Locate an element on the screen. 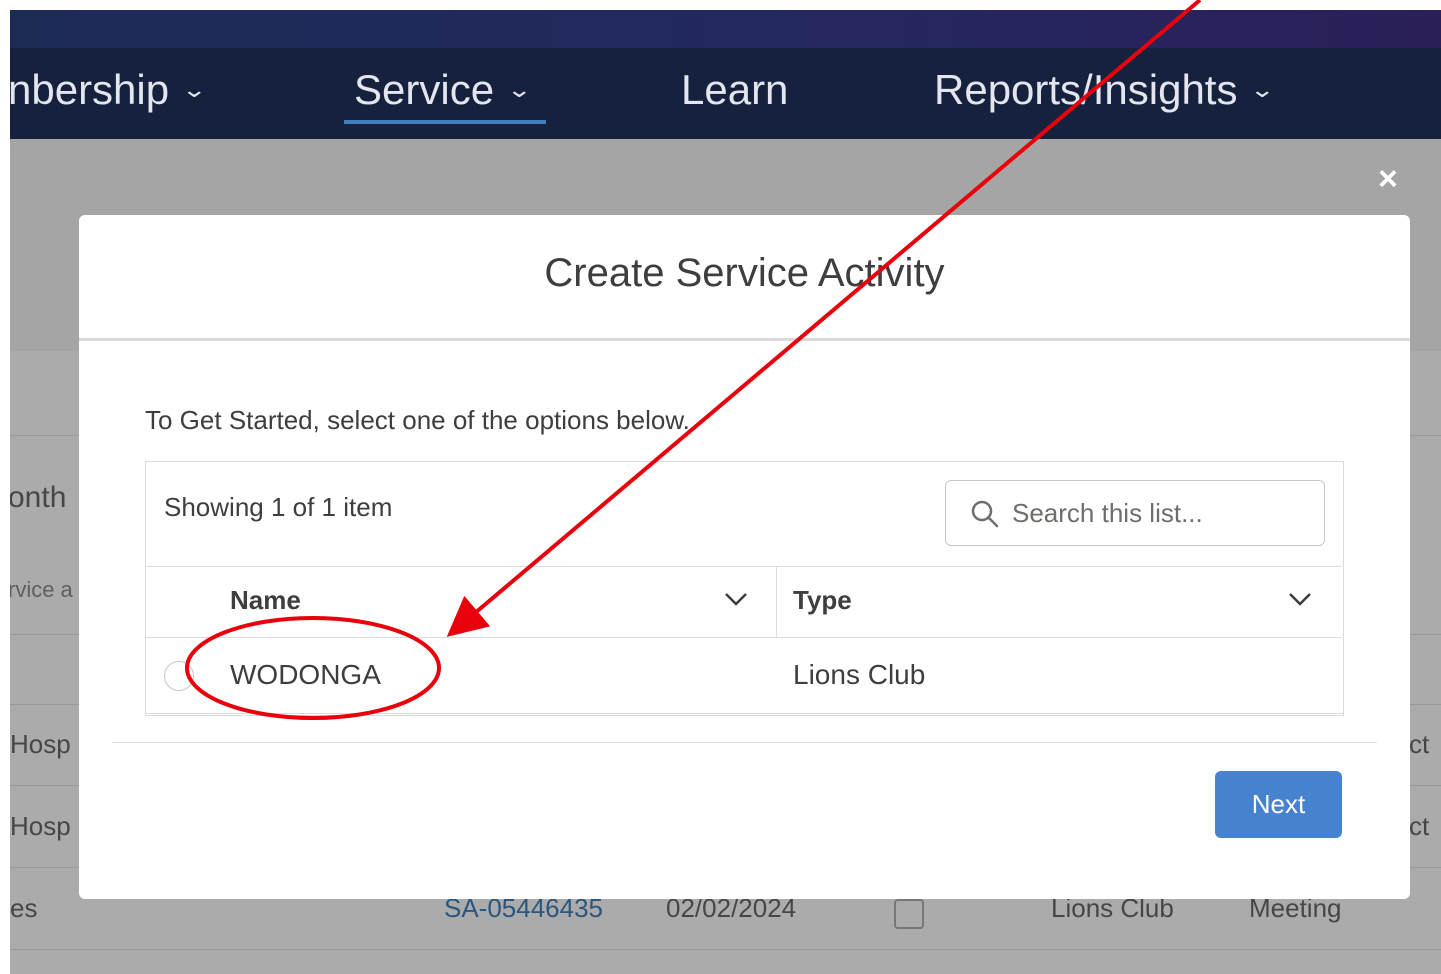 This screenshot has height=974, width=1441. row-radio is located at coordinates (179, 676).